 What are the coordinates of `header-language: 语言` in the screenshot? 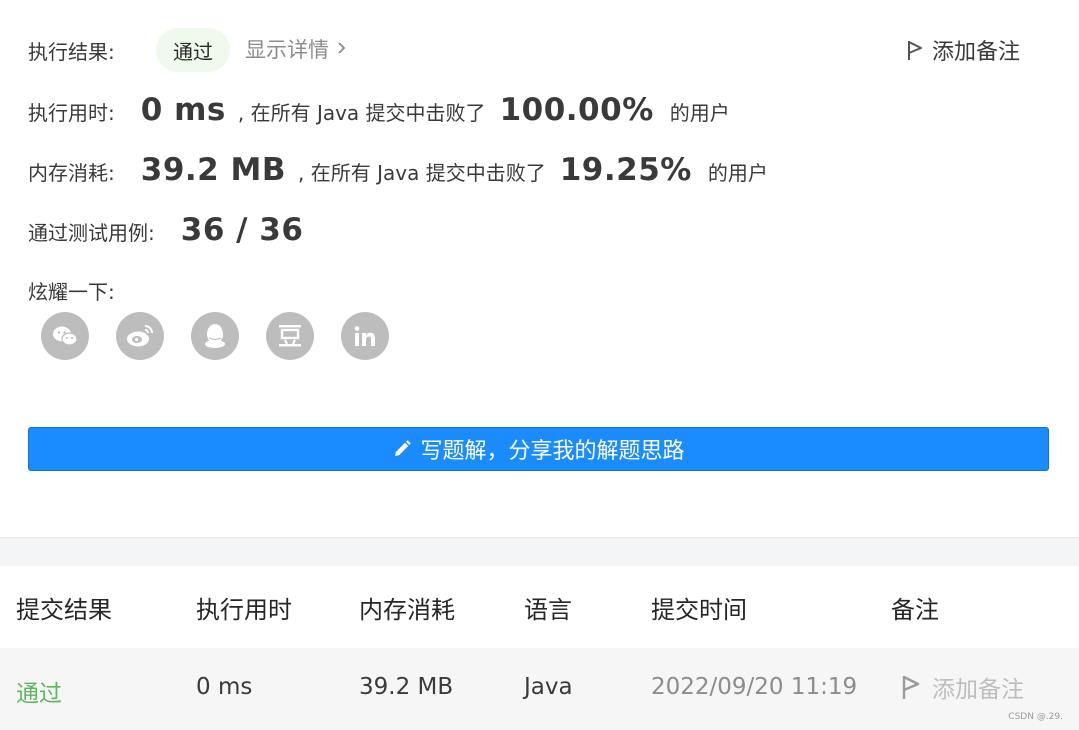 It's located at (548, 610).